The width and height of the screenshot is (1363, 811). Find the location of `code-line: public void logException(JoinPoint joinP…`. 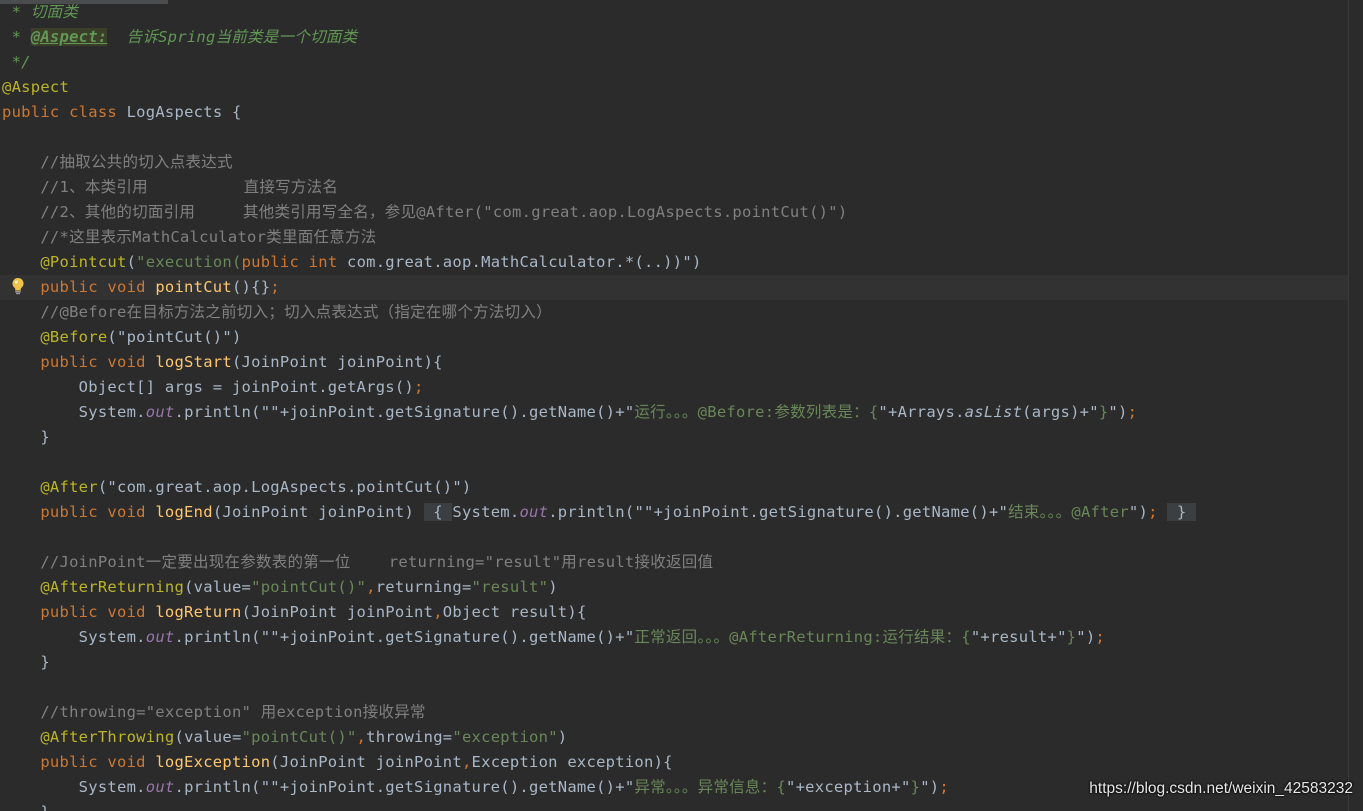

code-line: public void logException(JoinPoint joinP… is located at coordinates (336, 762).